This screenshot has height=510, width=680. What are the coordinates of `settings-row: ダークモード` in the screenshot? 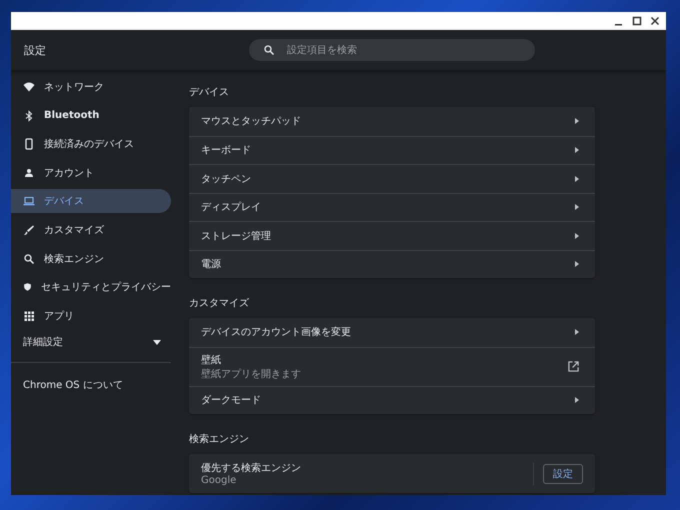 It's located at (392, 400).